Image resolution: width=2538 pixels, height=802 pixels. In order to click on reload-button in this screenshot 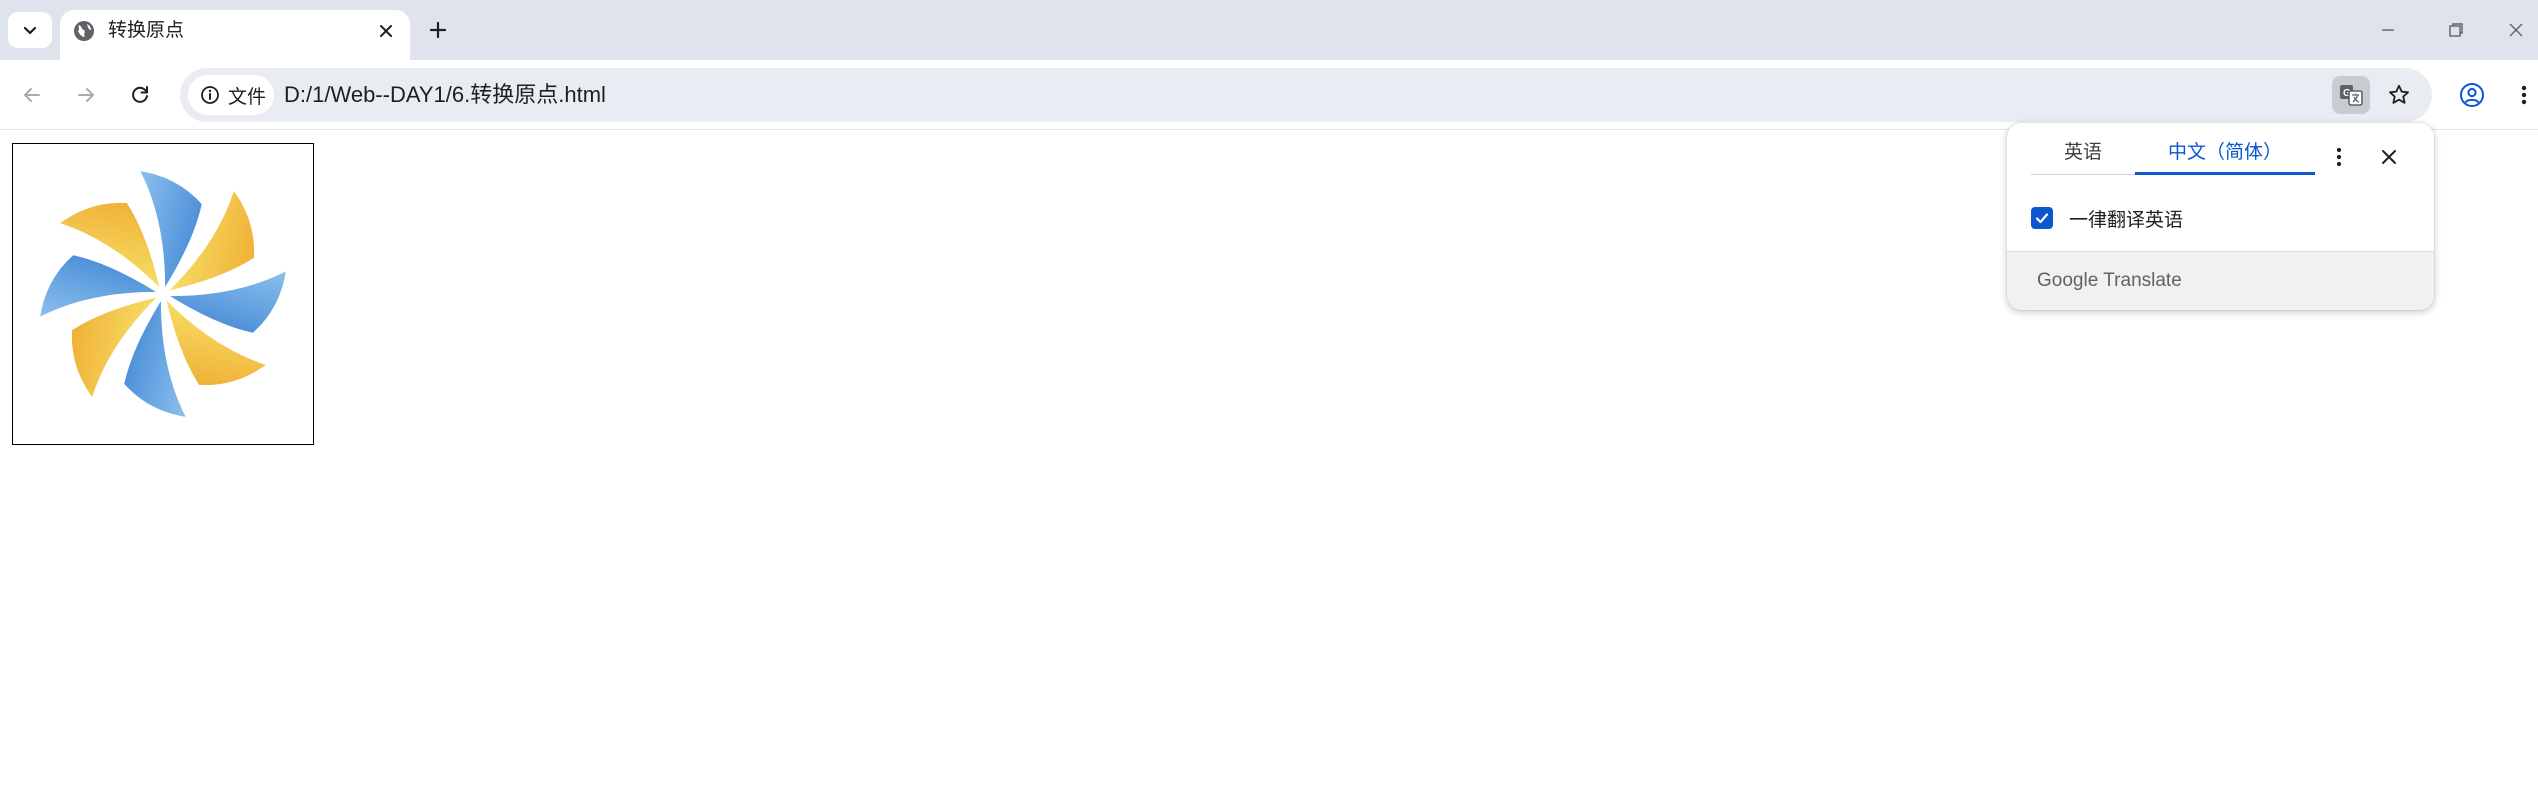, I will do `click(140, 95)`.